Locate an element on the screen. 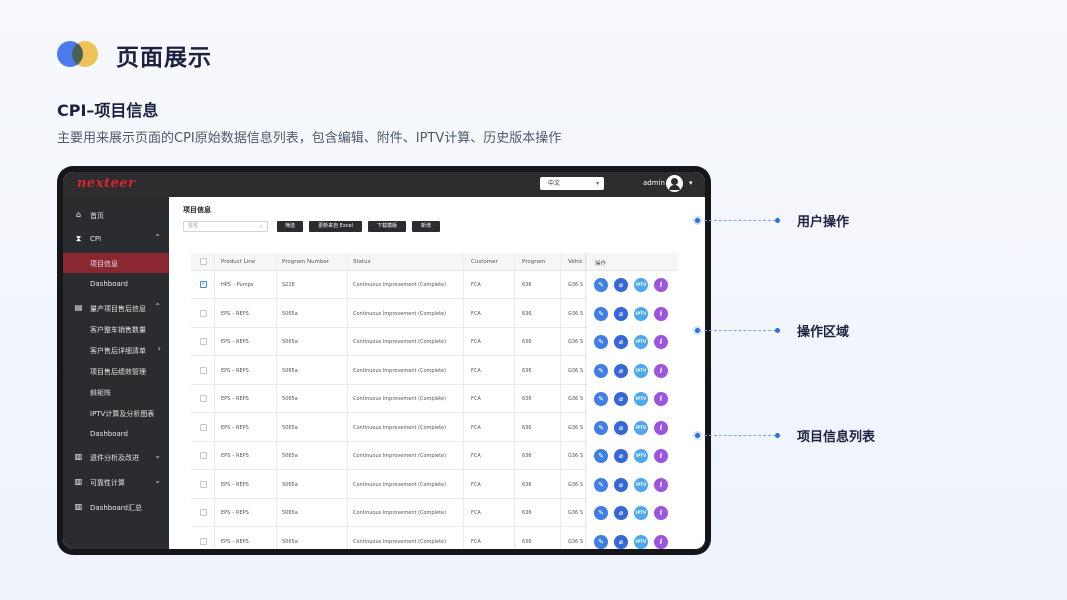  sidebar-item: ▥ 遗件分析及改进 ⌄ is located at coordinates (116, 457).